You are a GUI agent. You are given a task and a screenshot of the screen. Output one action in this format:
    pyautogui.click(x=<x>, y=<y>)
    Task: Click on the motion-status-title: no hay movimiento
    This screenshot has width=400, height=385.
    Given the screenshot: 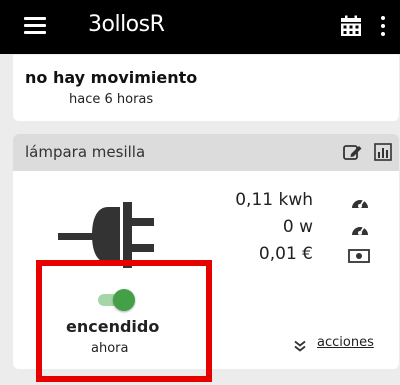 What is the action you would take?
    pyautogui.click(x=111, y=77)
    